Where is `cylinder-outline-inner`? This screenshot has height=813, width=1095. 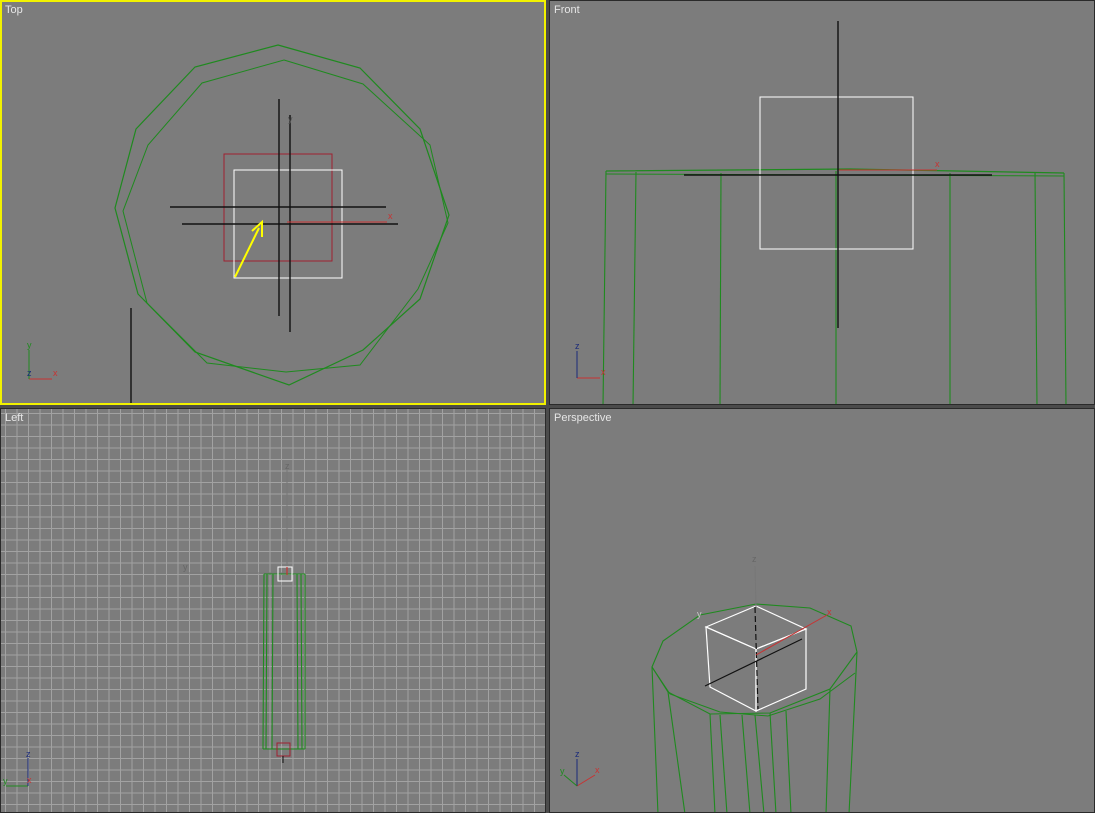 cylinder-outline-inner is located at coordinates (285, 216).